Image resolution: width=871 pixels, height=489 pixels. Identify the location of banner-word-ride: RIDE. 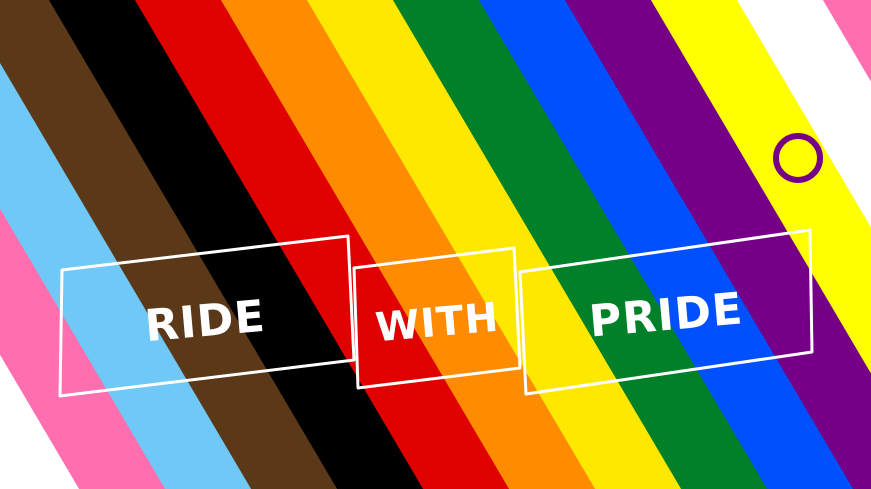
(205, 321).